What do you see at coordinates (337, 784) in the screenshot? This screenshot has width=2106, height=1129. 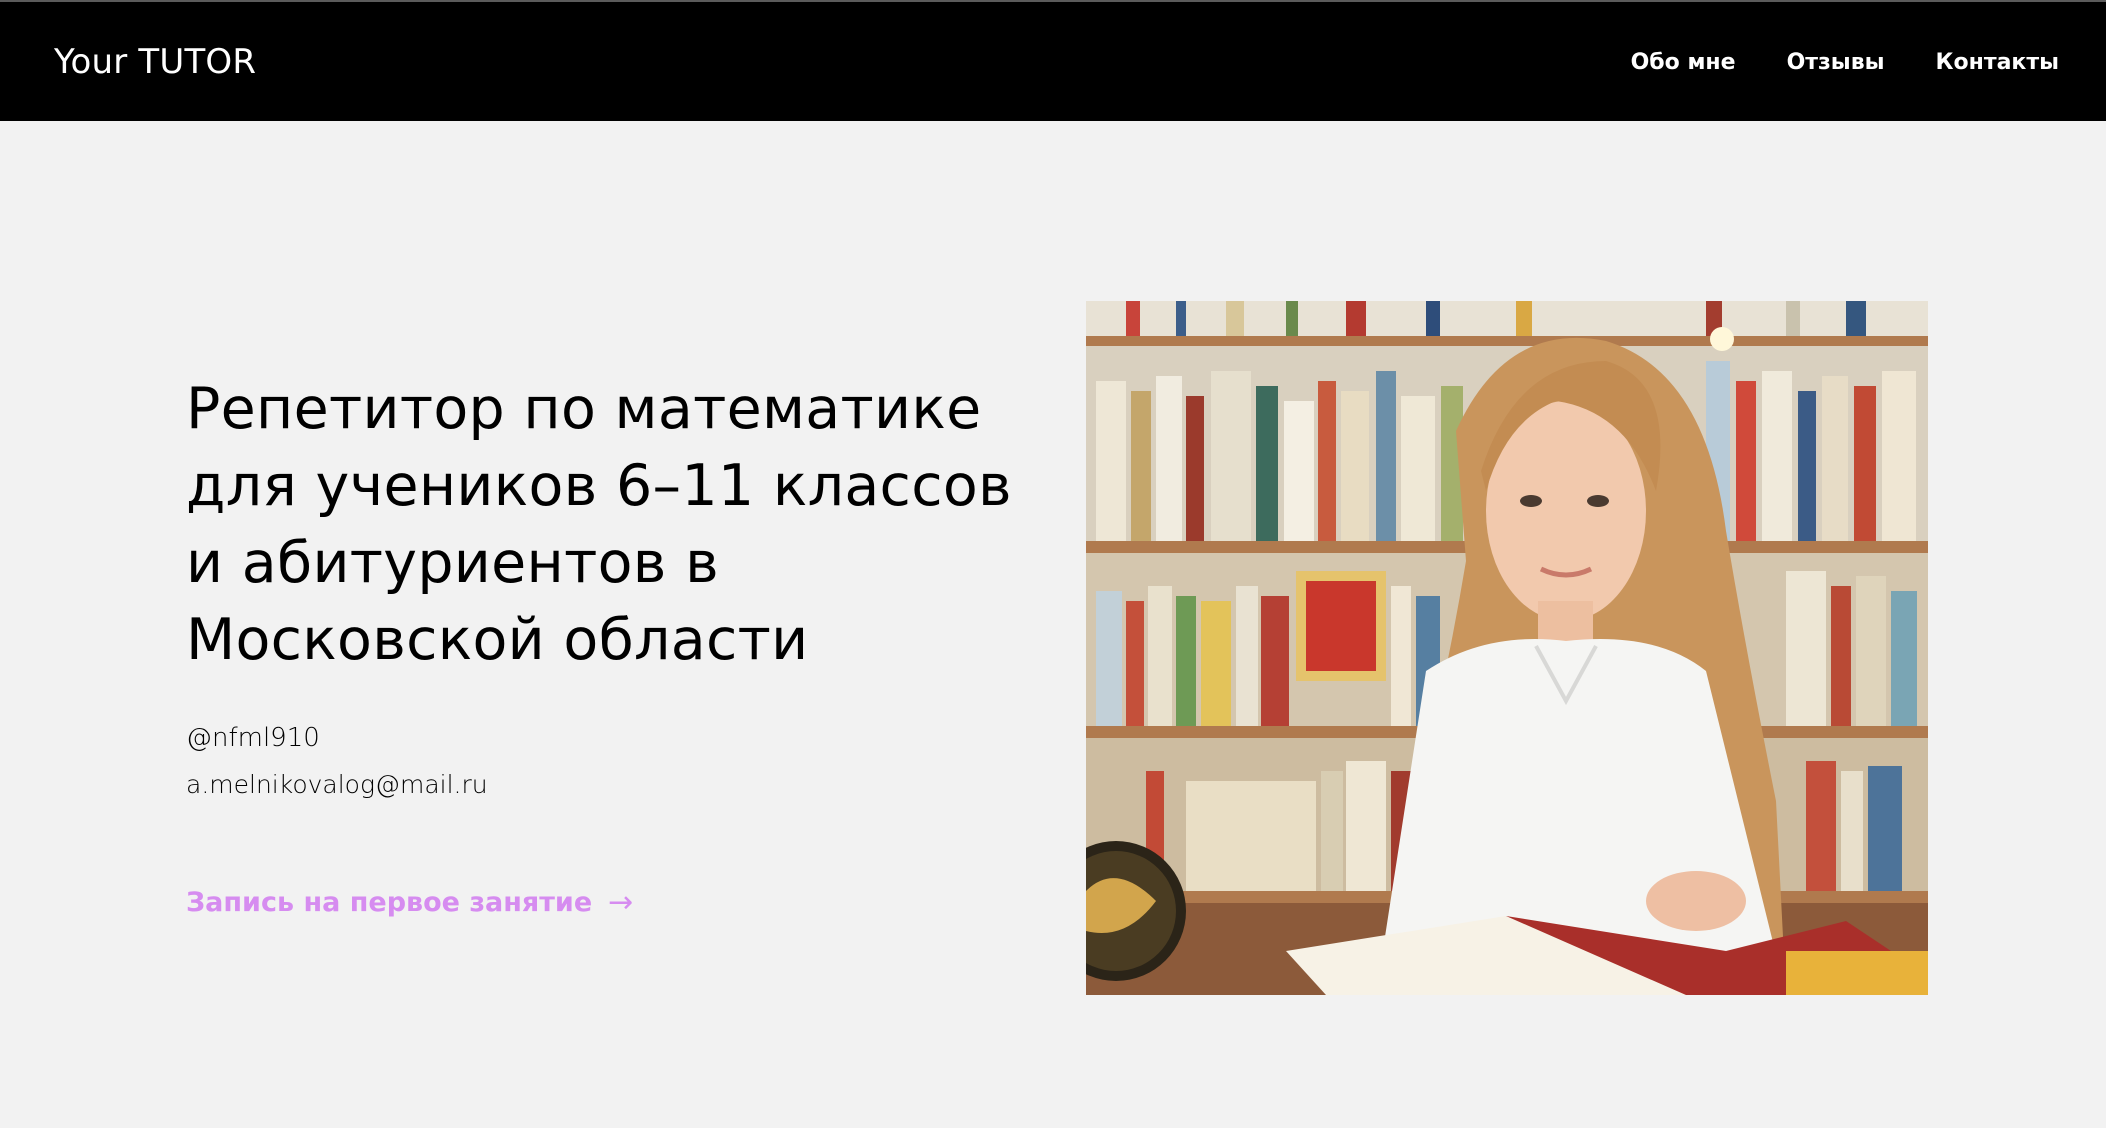 I see `email-address: a.melnikovalog@mail.ru` at bounding box center [337, 784].